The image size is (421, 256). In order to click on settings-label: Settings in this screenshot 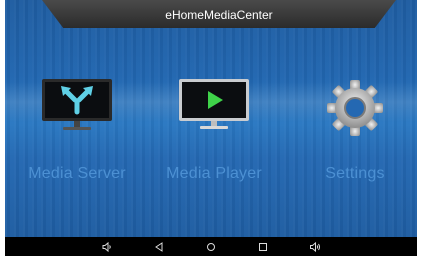, I will do `click(355, 173)`.